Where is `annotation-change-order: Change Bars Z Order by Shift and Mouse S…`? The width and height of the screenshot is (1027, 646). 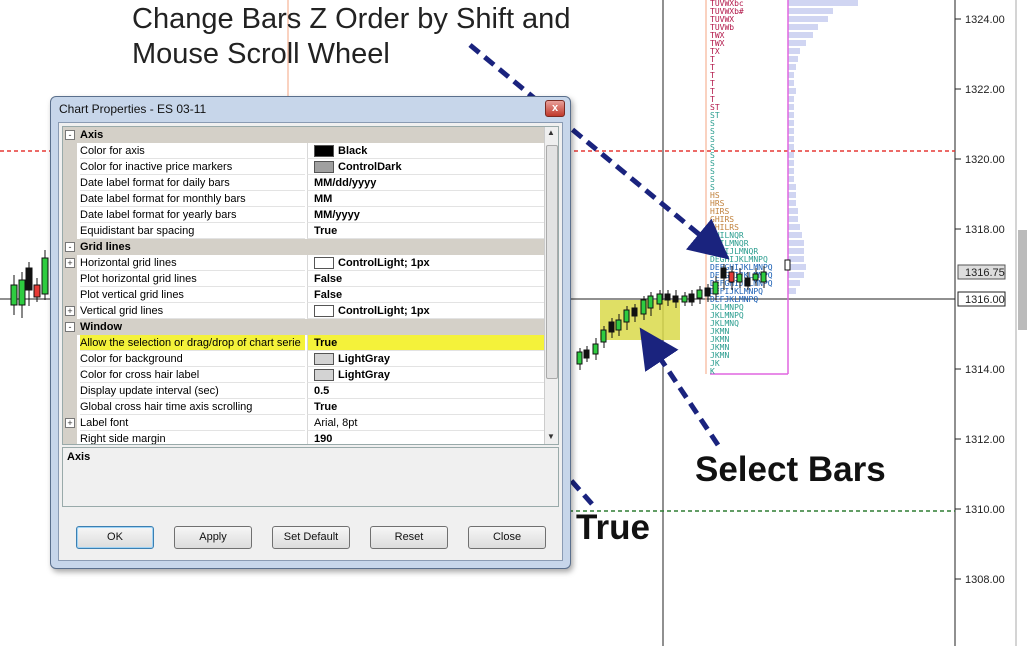 annotation-change-order: Change Bars Z Order by Shift and Mouse S… is located at coordinates (351, 37).